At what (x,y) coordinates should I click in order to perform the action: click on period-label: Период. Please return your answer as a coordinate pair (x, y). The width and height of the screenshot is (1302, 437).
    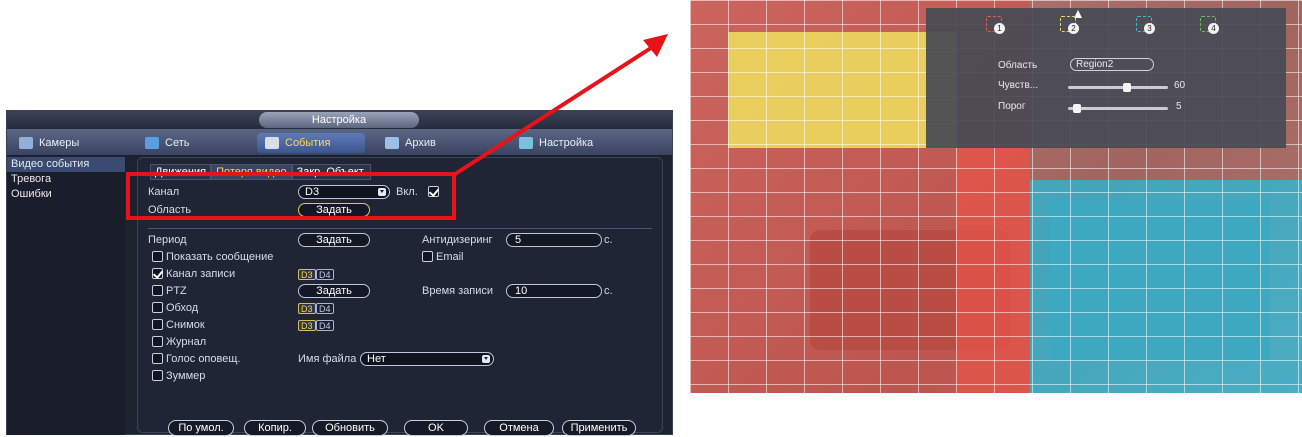
    Looking at the image, I should click on (167, 240).